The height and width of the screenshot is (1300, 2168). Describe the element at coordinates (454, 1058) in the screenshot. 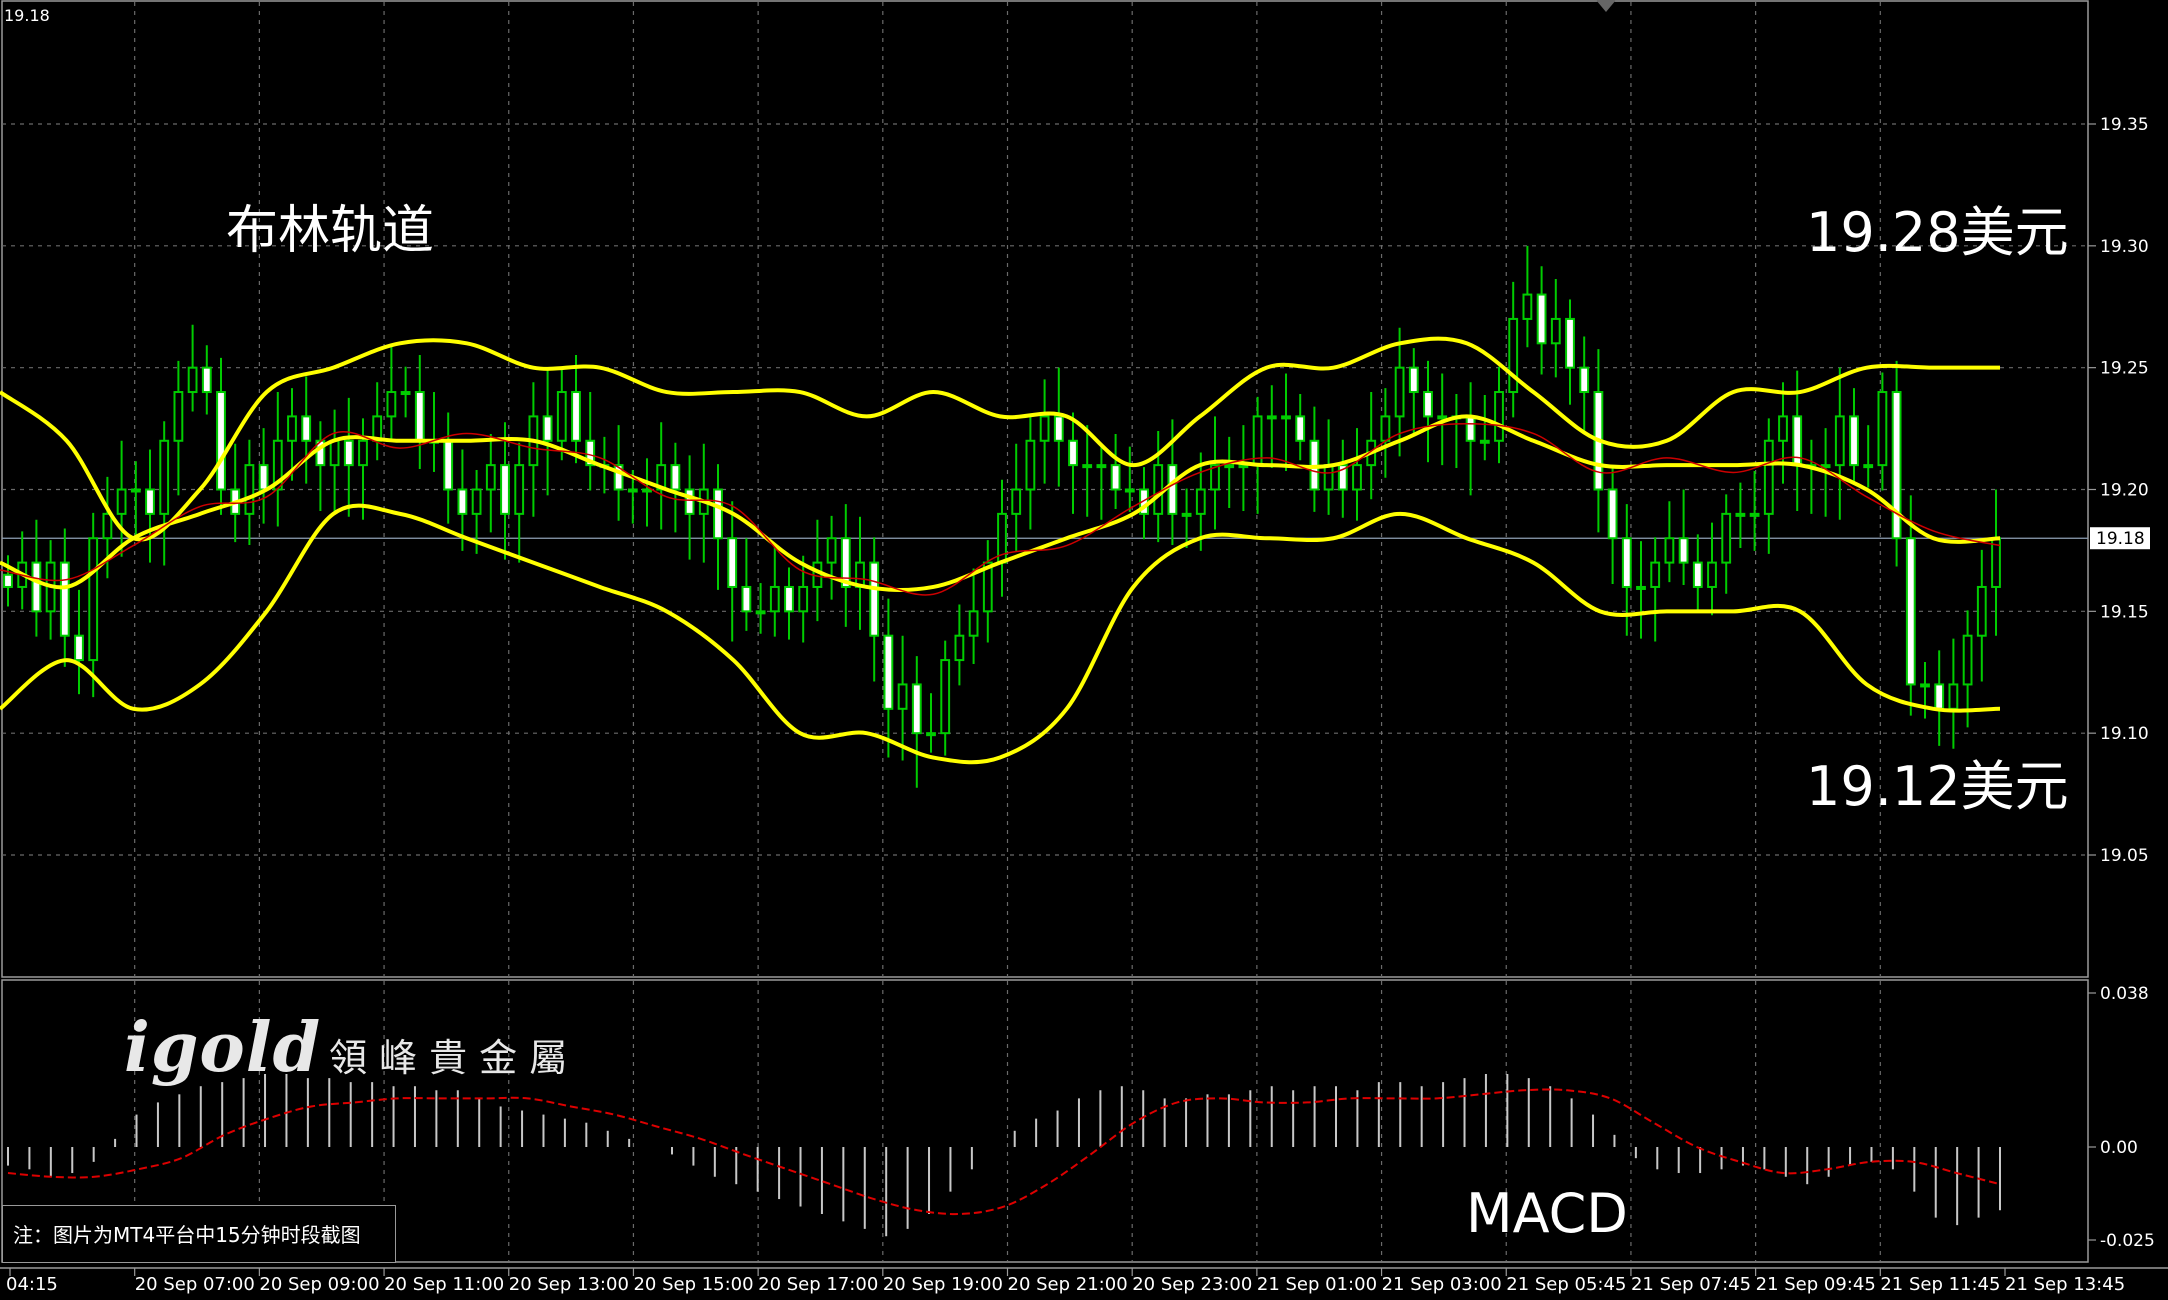

I see `logo-chinese-text: 領峰貴金屬` at that location.